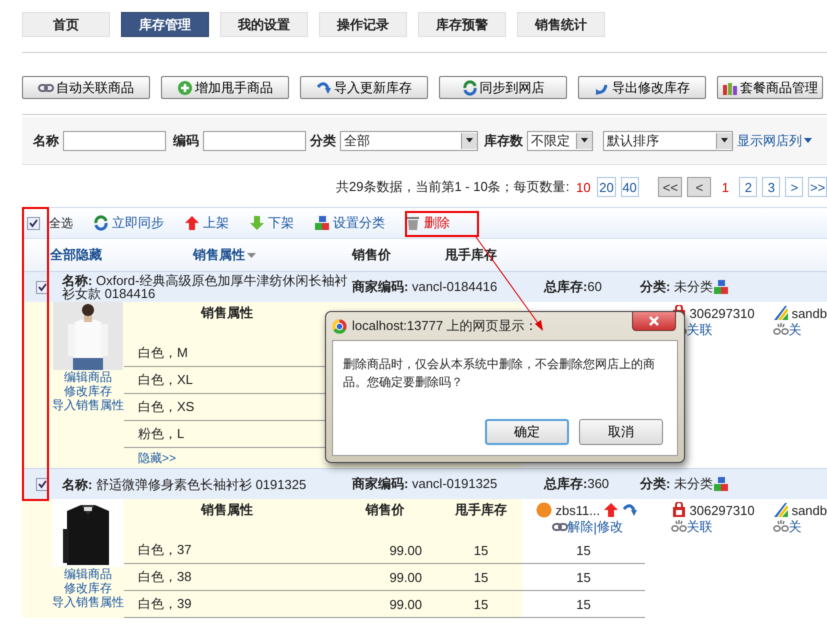 This screenshot has width=827, height=625. What do you see at coordinates (642, 87) in the screenshot?
I see `toolbar-button: 导出修改库存` at bounding box center [642, 87].